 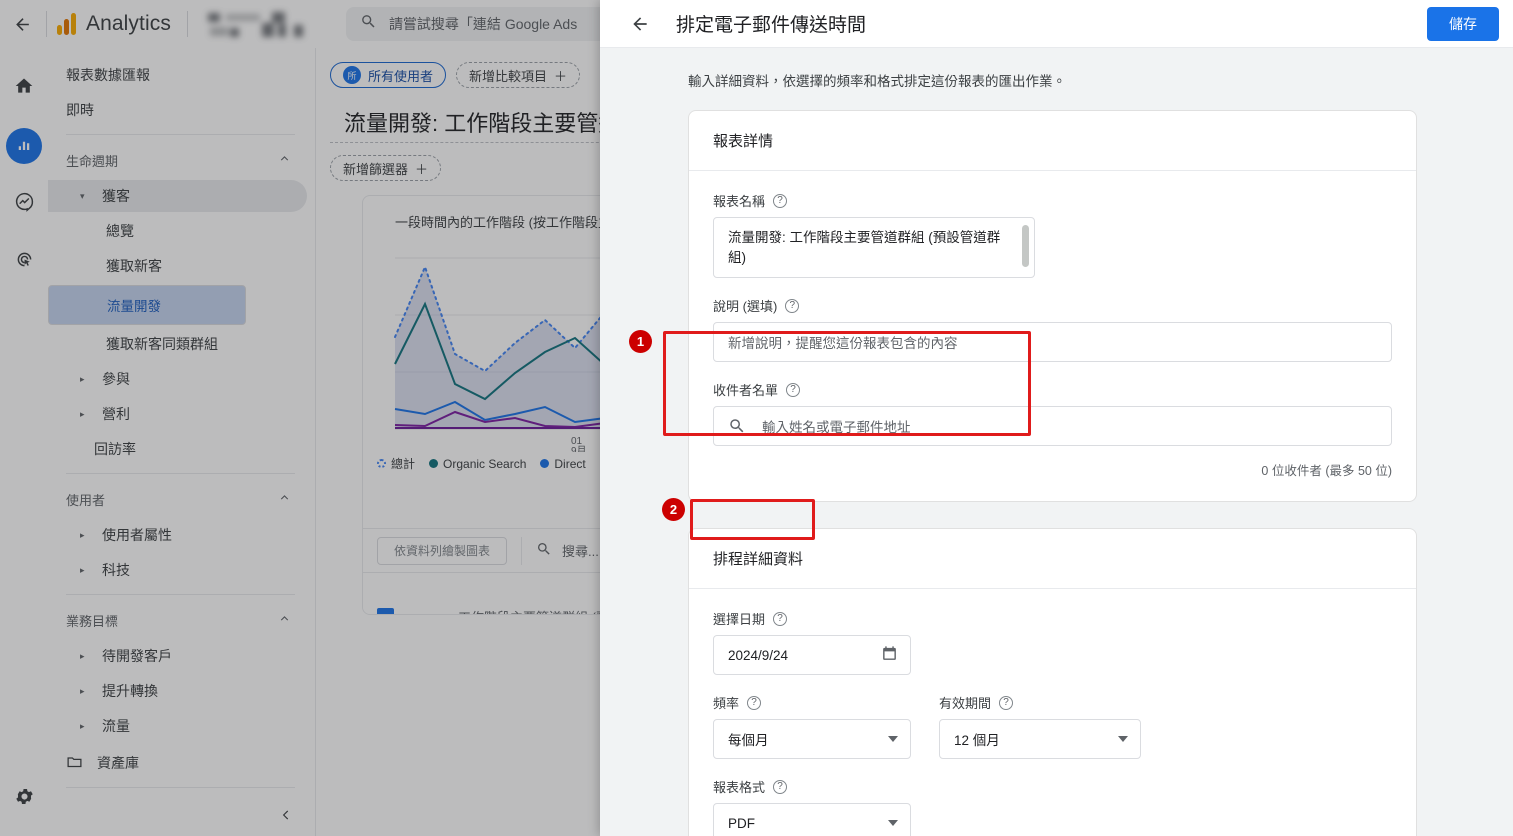 What do you see at coordinates (1056, 24) in the screenshot?
I see `panel-header: 排定電子郵件傳送時間 儲存` at bounding box center [1056, 24].